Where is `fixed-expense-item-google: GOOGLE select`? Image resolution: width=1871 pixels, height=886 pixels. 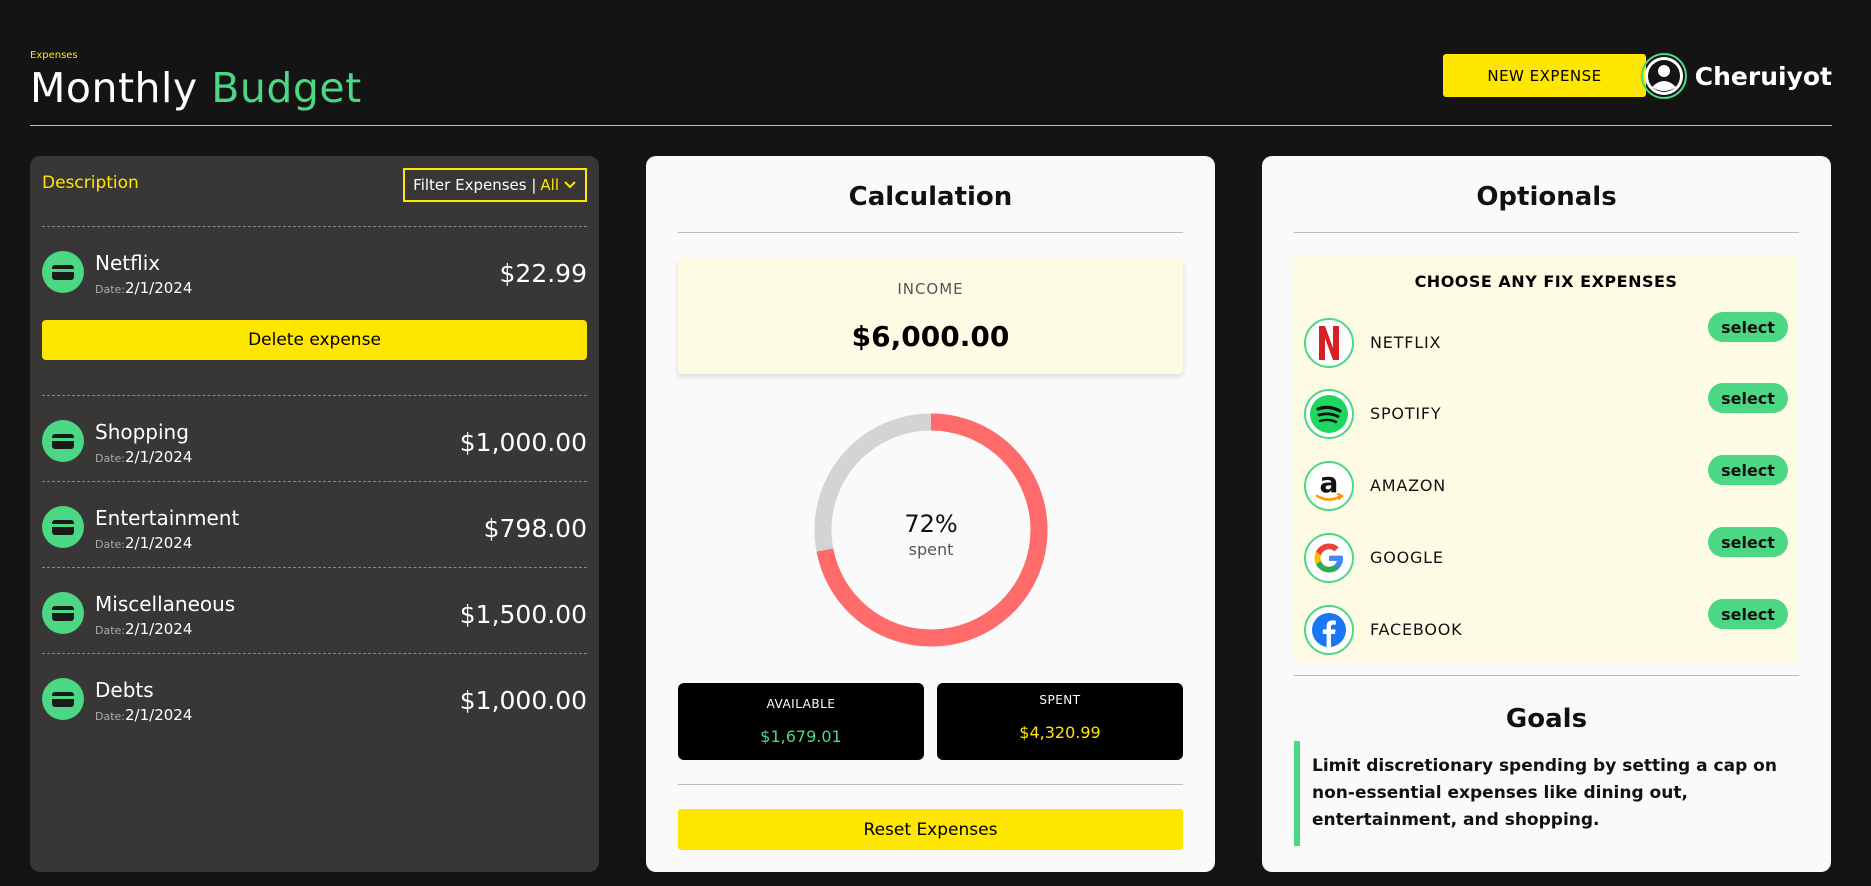
fixed-expense-item-google: GOOGLE select is located at coordinates (1546, 555).